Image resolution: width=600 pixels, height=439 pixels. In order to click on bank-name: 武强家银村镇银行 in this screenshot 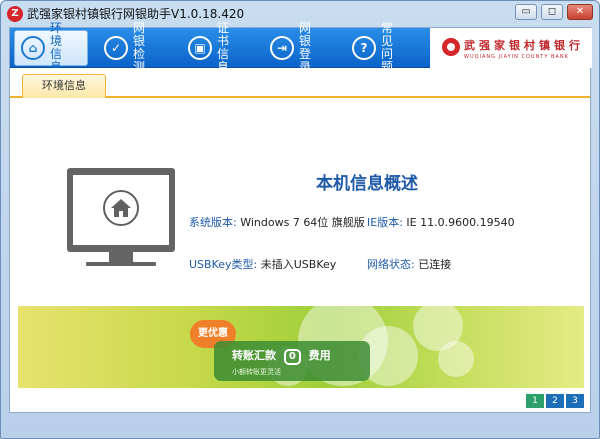, I will do `click(524, 45)`.